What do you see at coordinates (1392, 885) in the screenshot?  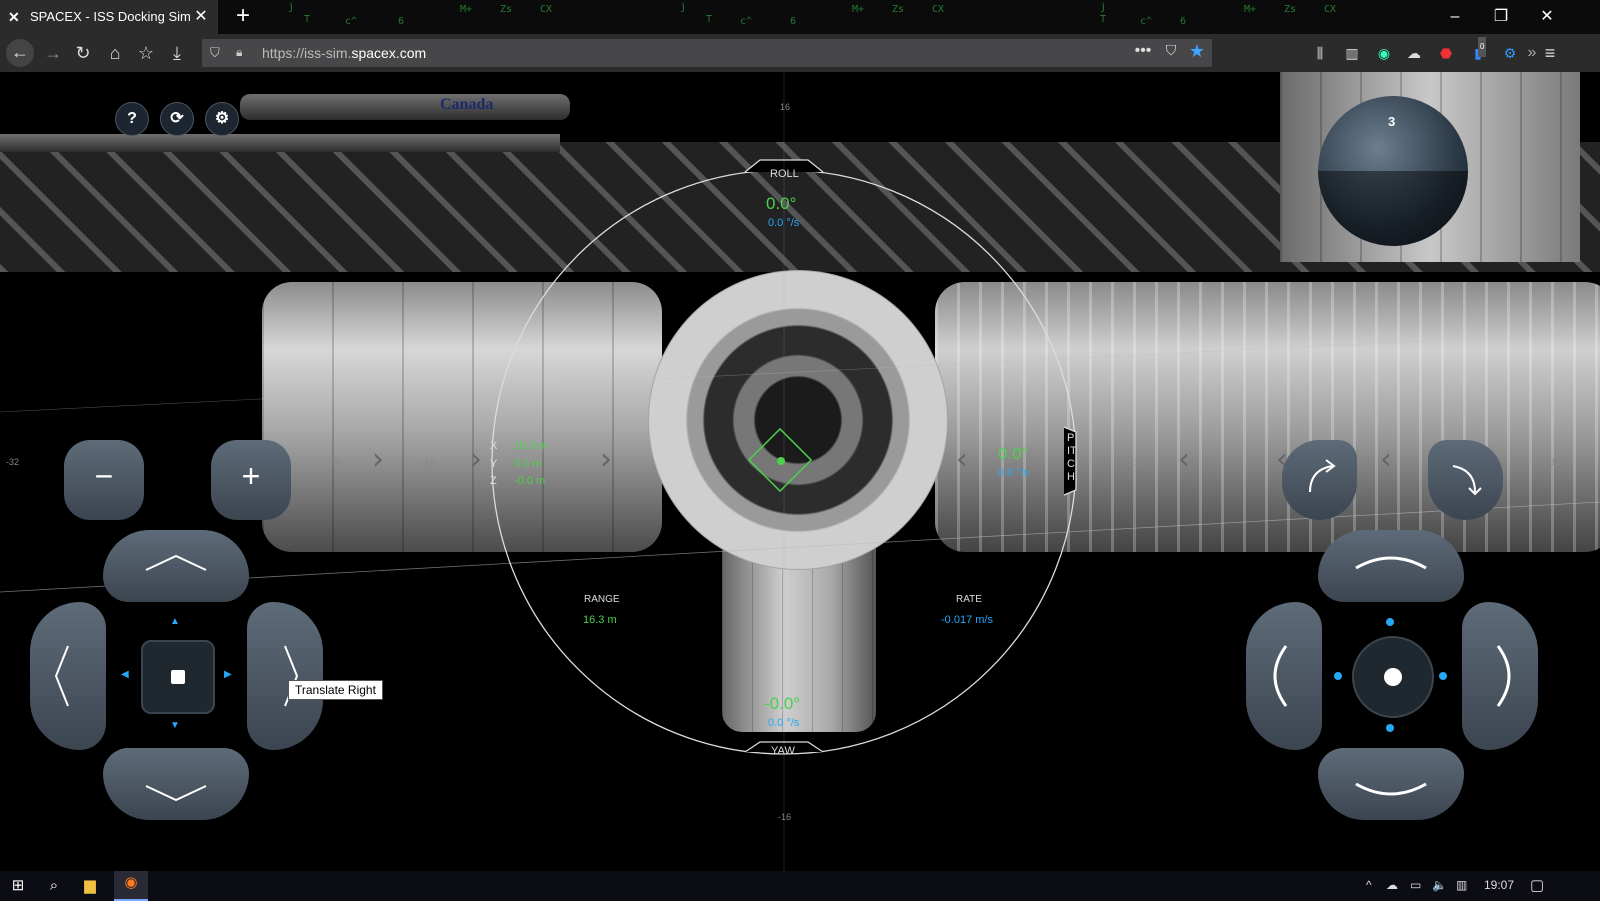 I see `onedrive-icon: ☁` at bounding box center [1392, 885].